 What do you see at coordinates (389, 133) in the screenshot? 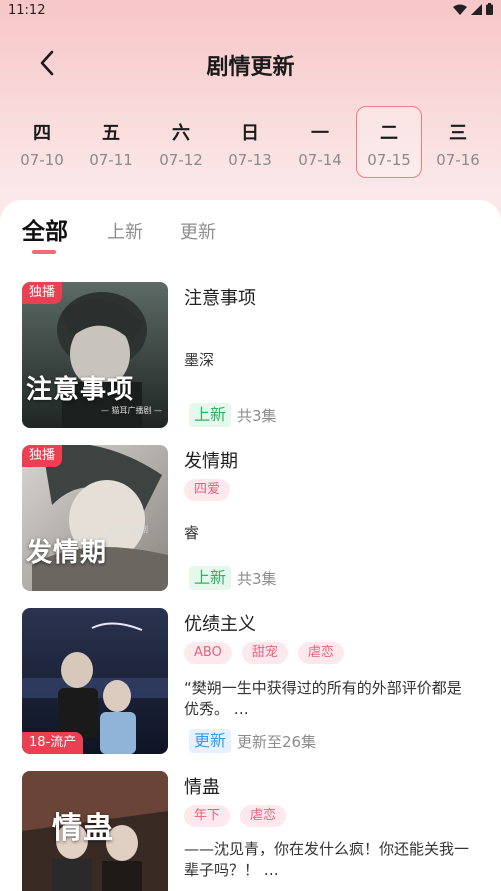
I see `day-weekday: 二` at bounding box center [389, 133].